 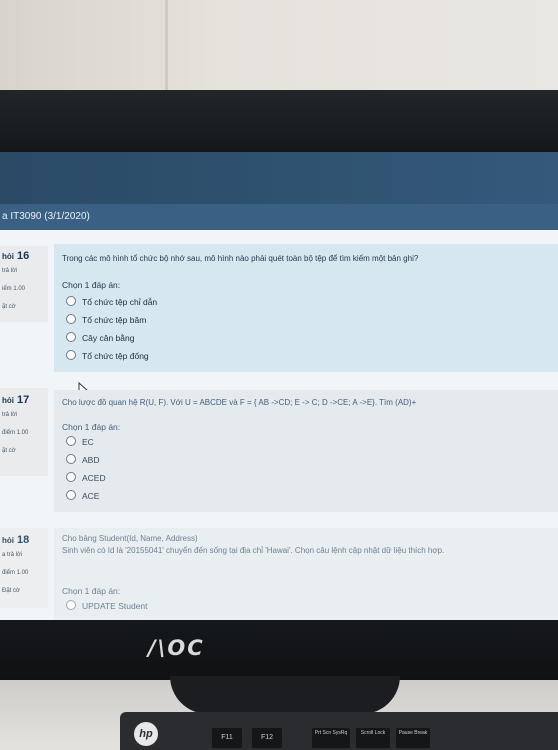 I want to click on quiz-title-bar: a IT3090 (3/1/2020), so click(x=279, y=217).